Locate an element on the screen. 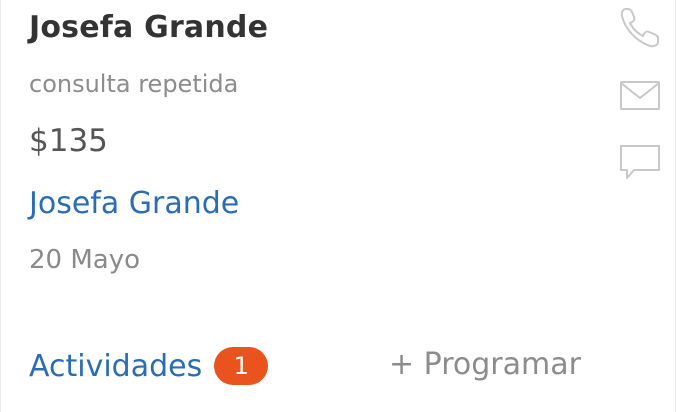  activities-link: Actividades 1 is located at coordinates (149, 366).